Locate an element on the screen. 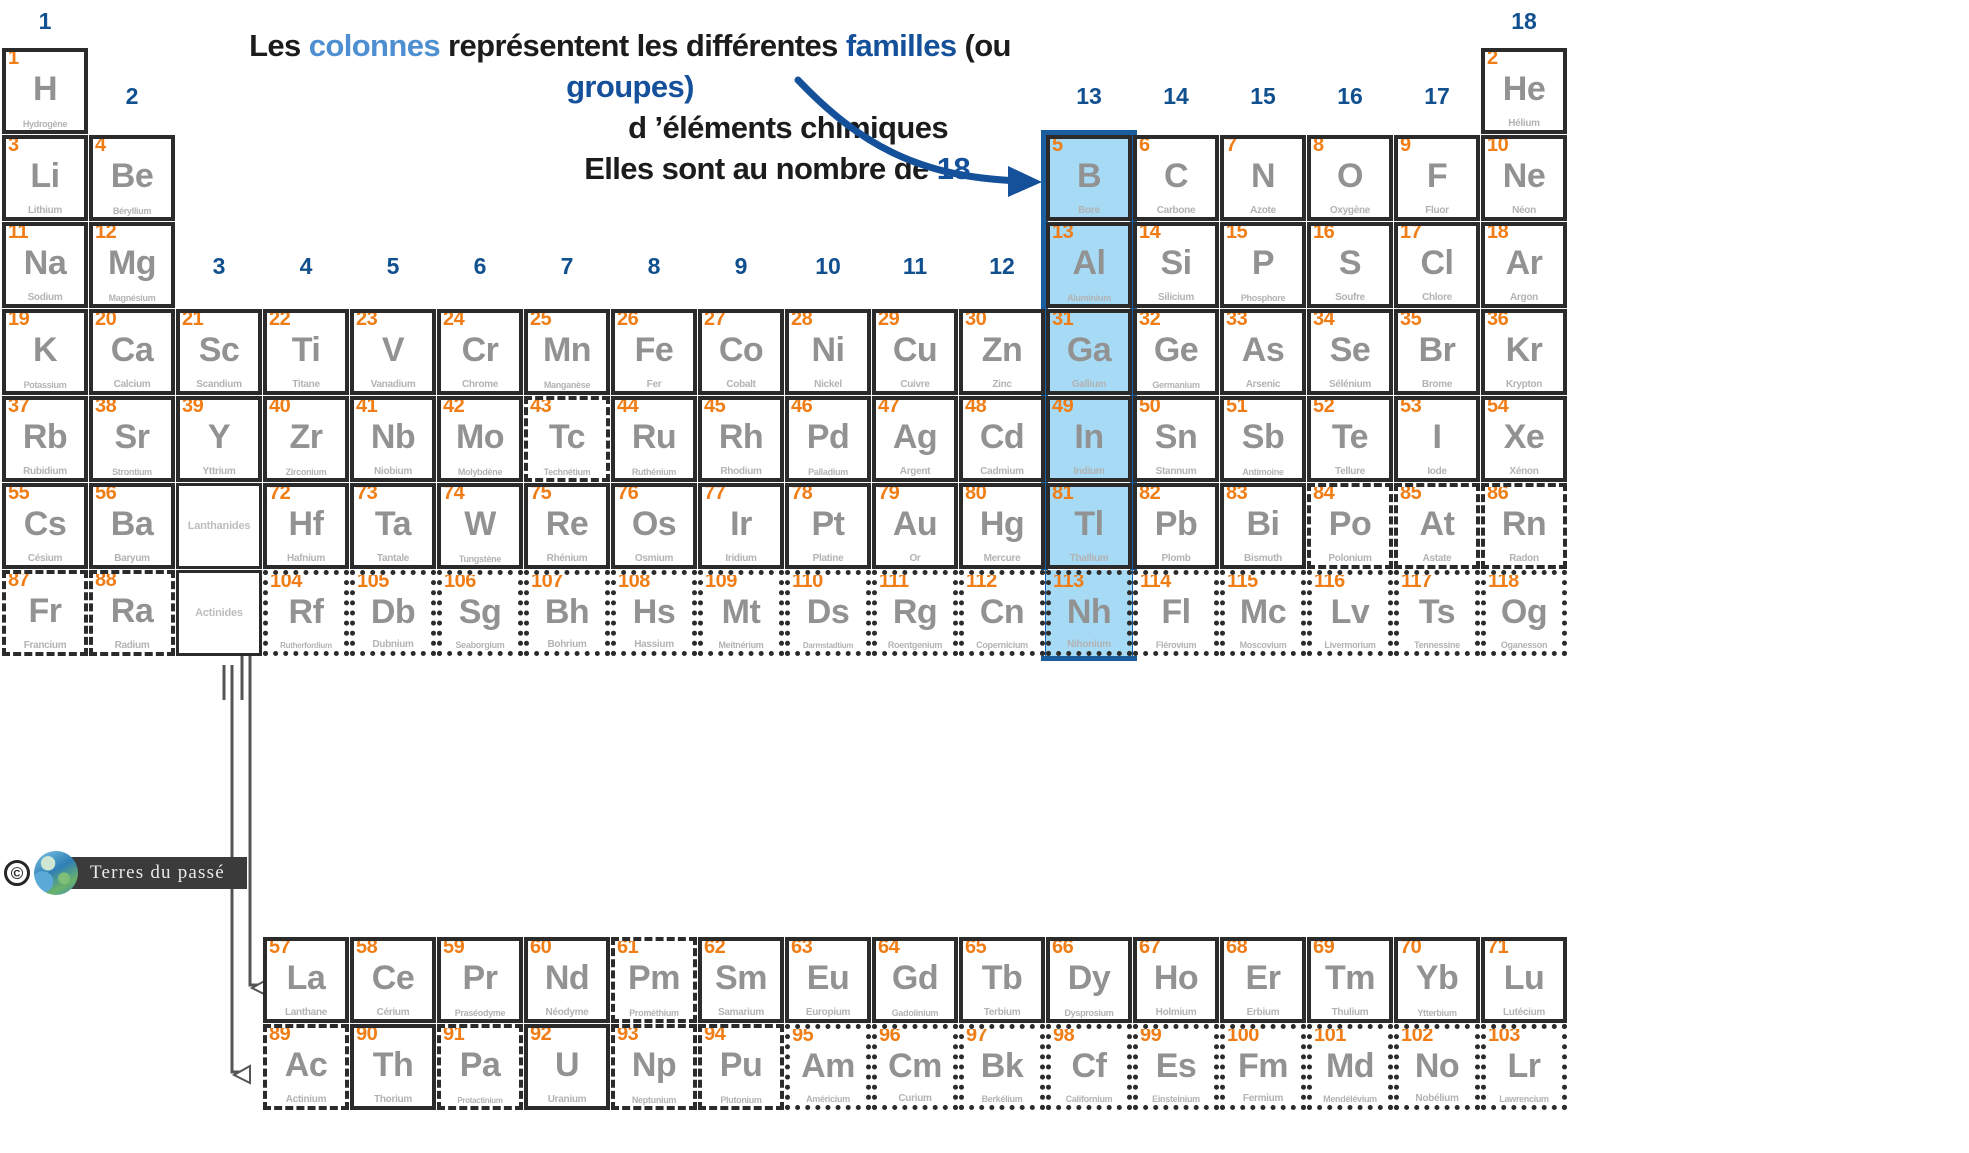 The height and width of the screenshot is (1153, 1969). element-cell-he: 2 He Hélium is located at coordinates (1524, 91).